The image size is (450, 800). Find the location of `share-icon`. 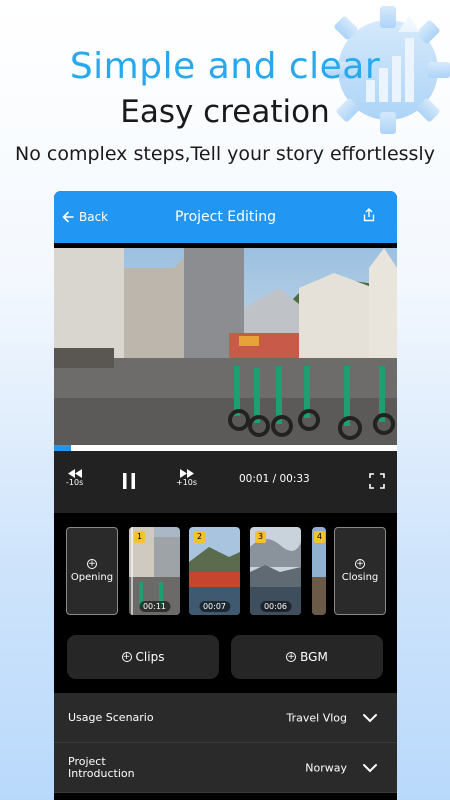

share-icon is located at coordinates (369, 215).